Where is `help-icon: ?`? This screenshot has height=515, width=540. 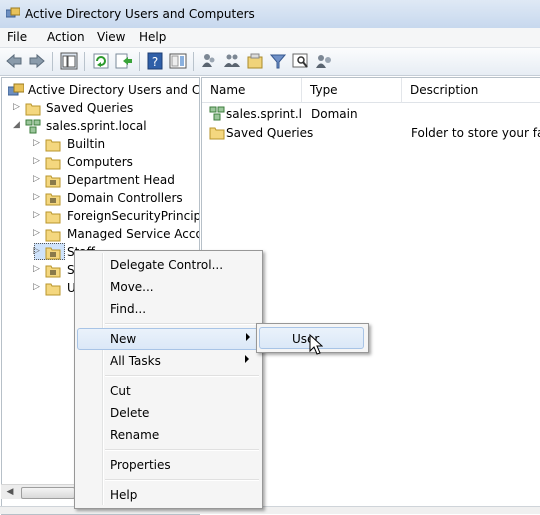 help-icon: ? is located at coordinates (155, 61).